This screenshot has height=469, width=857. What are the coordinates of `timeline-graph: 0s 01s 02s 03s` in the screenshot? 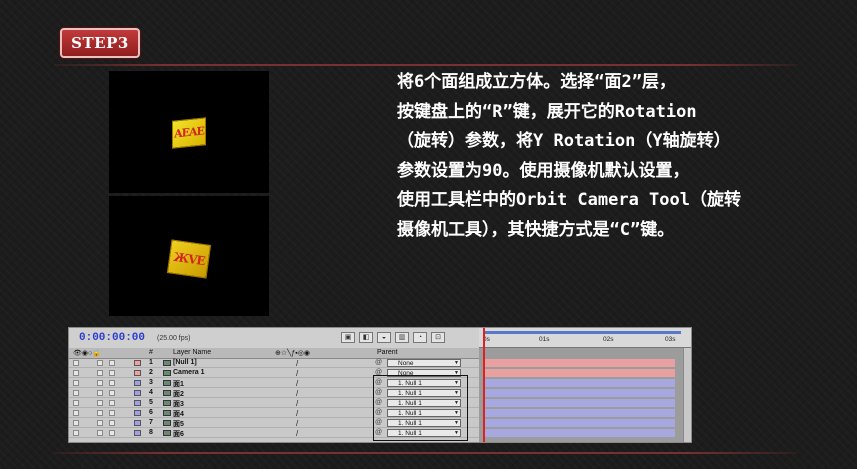 It's located at (585, 385).